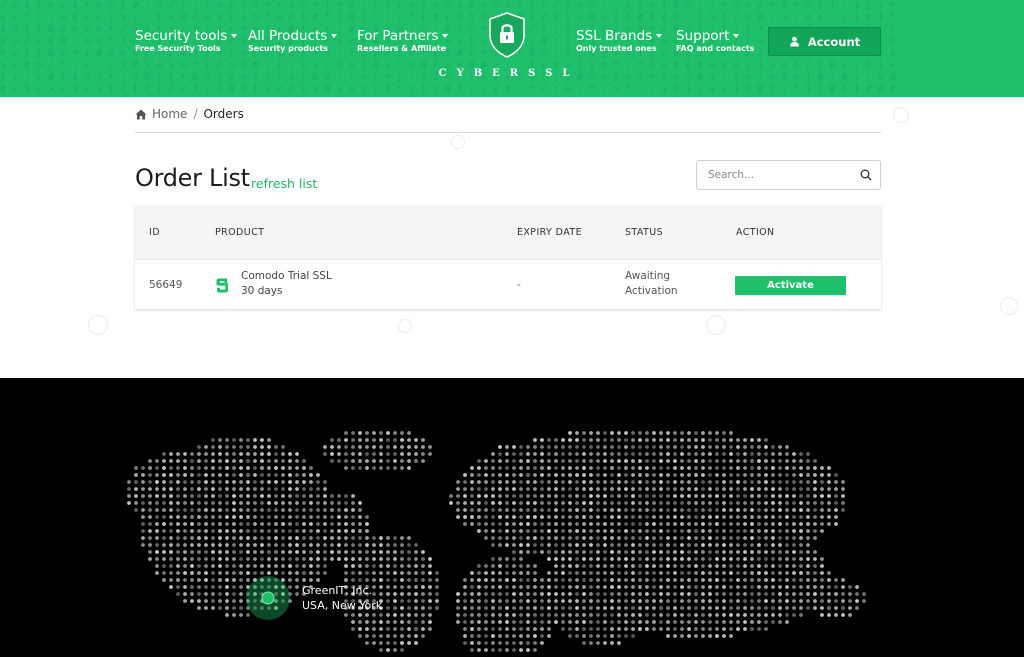 The image size is (1024, 657). I want to click on status-line-1: Awaiting, so click(648, 276).